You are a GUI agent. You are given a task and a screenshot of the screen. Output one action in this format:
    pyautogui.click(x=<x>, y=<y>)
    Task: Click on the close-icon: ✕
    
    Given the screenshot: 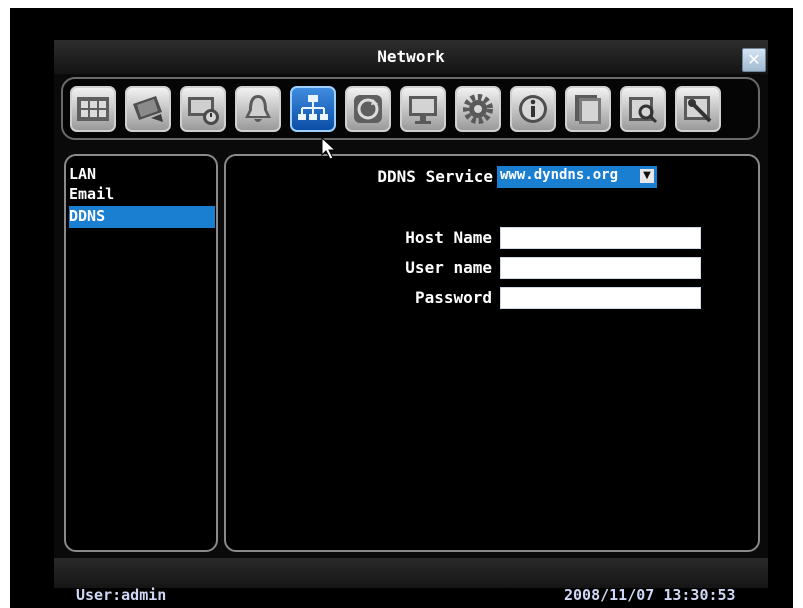 What is the action you would take?
    pyautogui.click(x=754, y=59)
    